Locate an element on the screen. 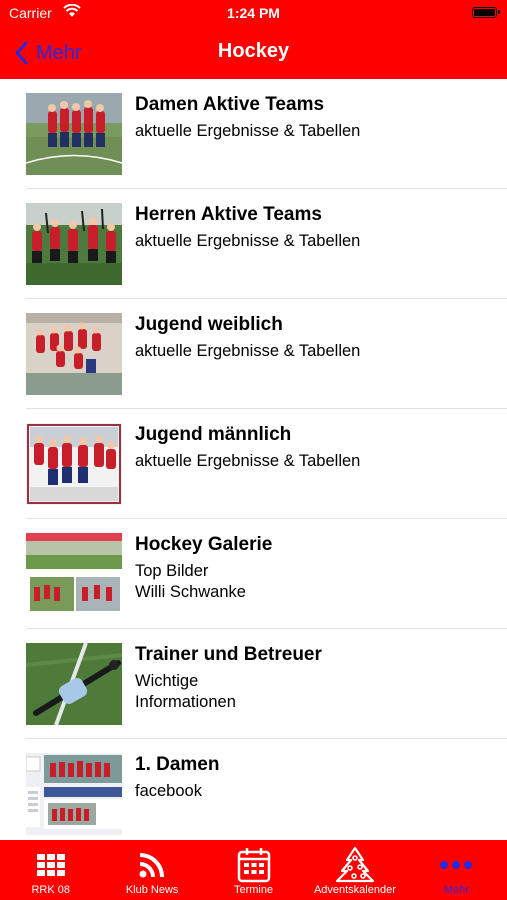  tab-label: Termine is located at coordinates (253, 890).